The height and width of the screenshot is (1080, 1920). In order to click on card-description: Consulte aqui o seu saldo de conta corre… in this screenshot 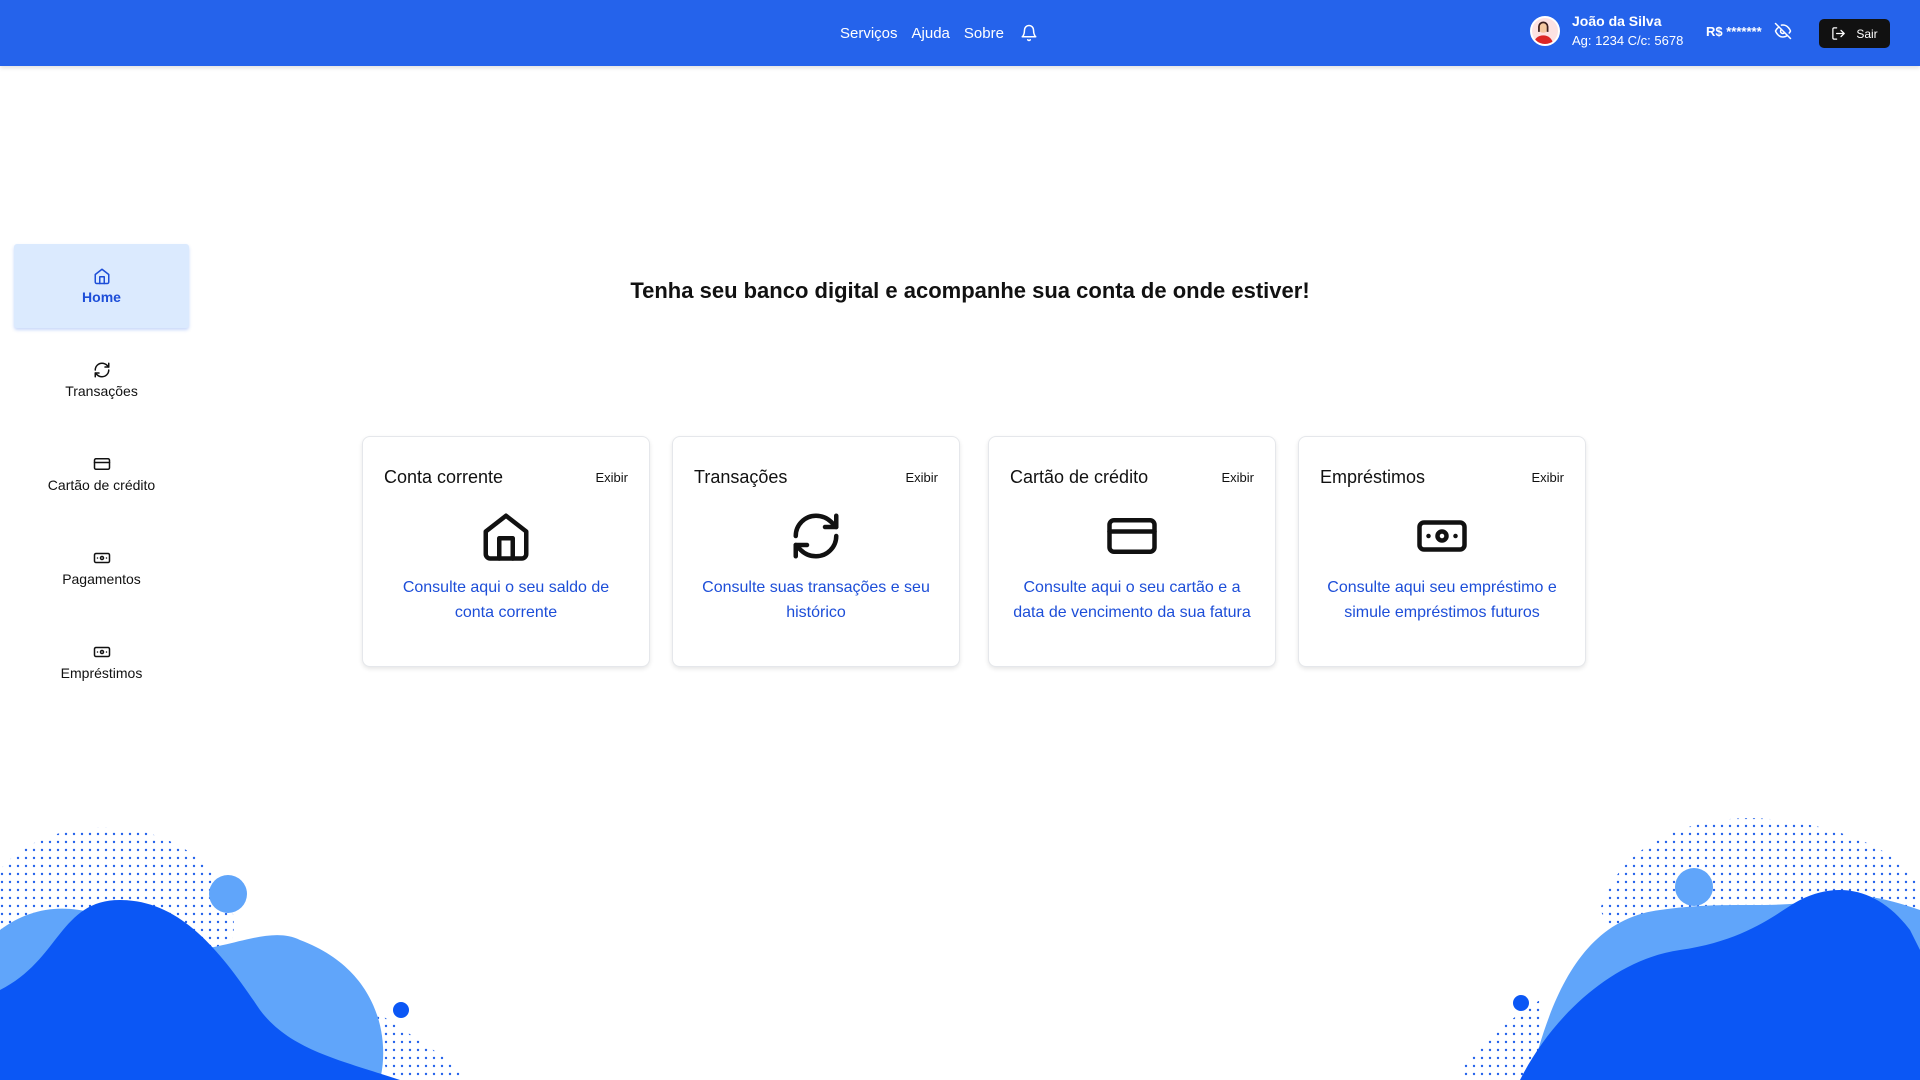, I will do `click(506, 600)`.